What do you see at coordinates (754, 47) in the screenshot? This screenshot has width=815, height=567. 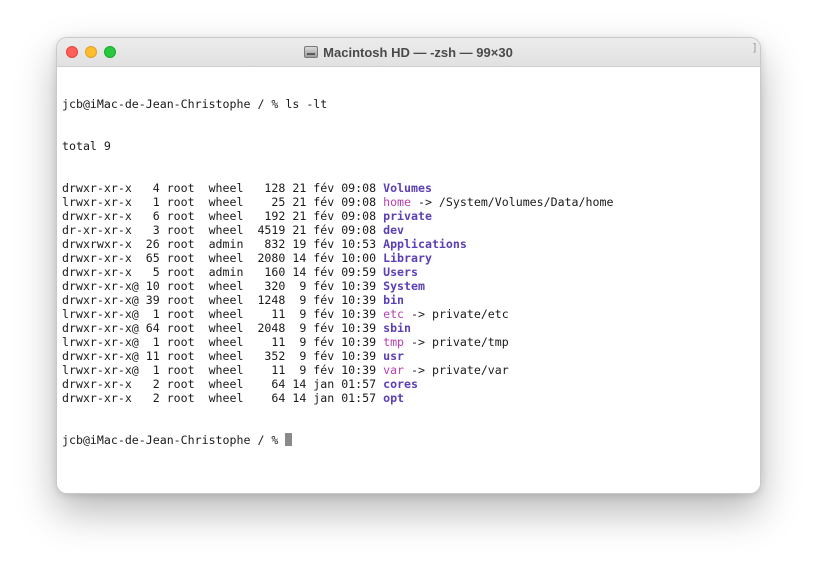 I see `scroll-marker: ]` at bounding box center [754, 47].